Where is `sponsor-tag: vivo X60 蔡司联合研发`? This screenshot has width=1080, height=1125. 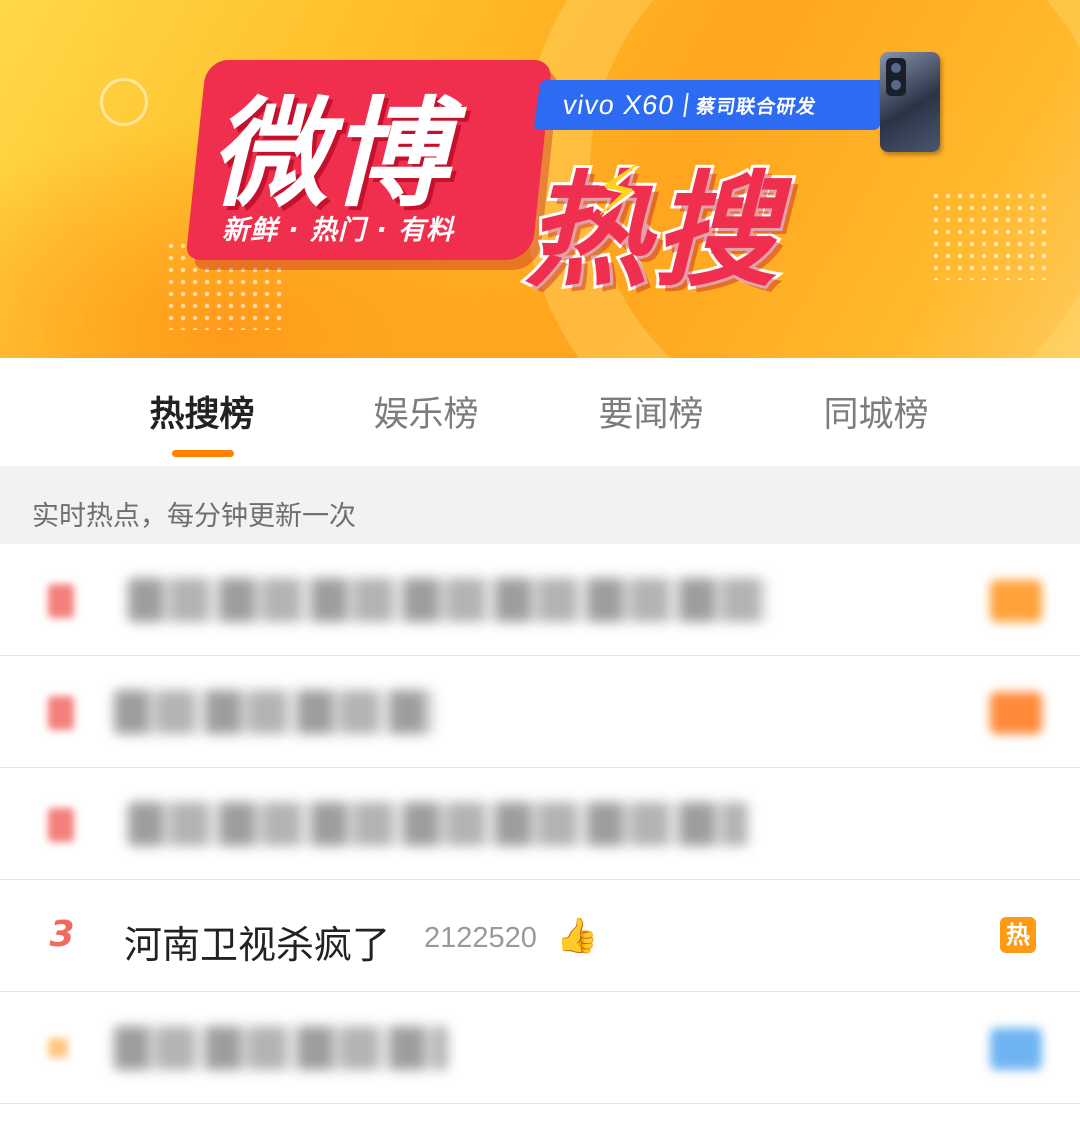 sponsor-tag: vivo X60 蔡司联合研发 is located at coordinates (710, 105).